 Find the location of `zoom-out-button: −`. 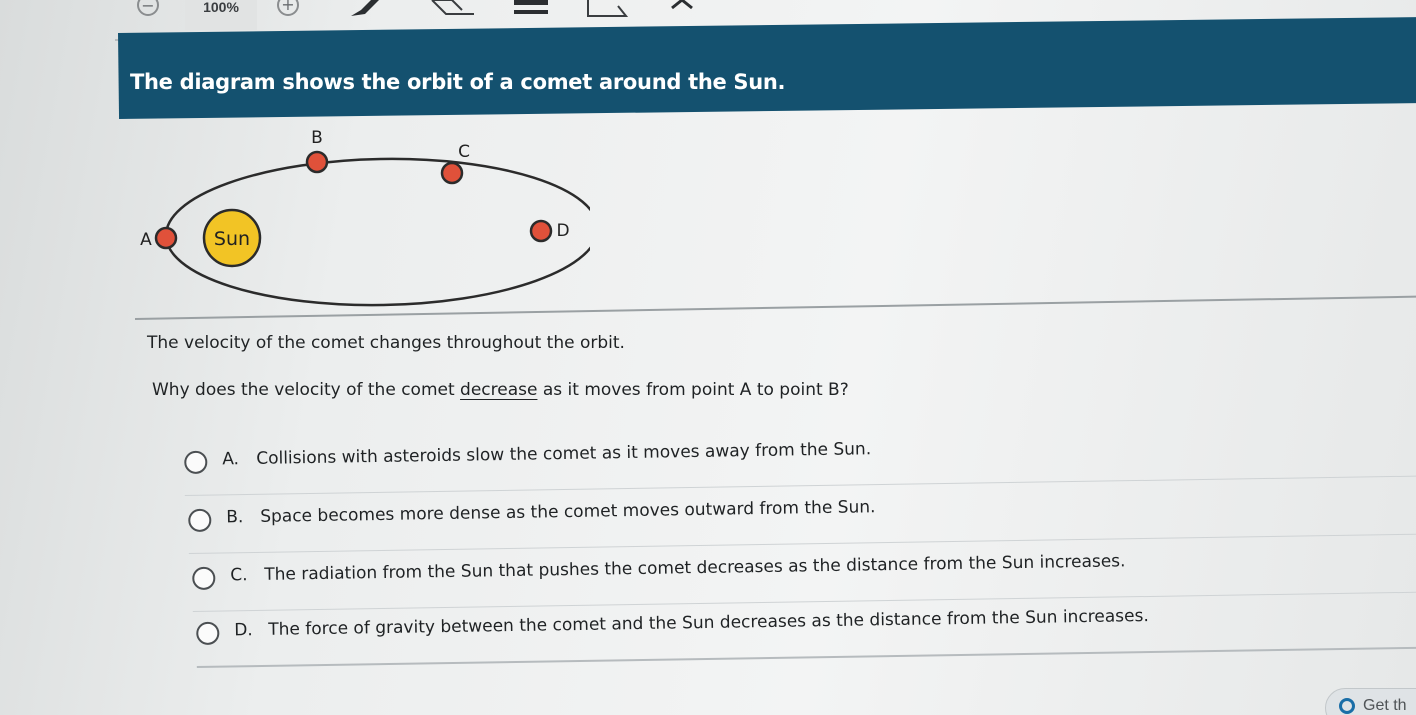

zoom-out-button: − is located at coordinates (148, 8).